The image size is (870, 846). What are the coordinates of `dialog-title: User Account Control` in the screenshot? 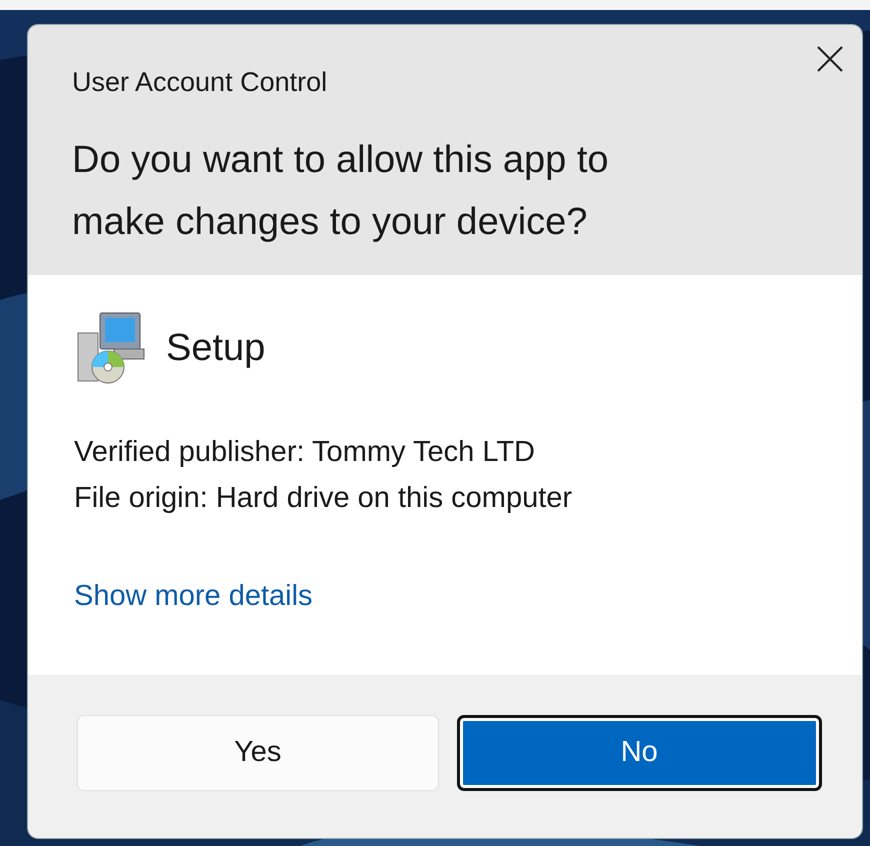 It's located at (200, 82).